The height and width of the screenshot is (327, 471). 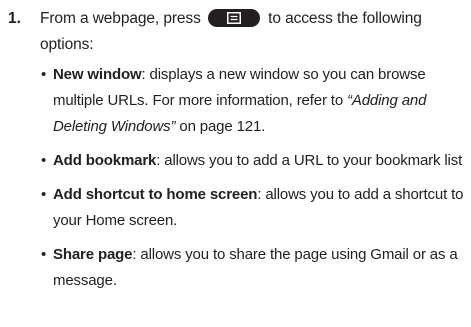 I want to click on option-term: Add shortcut to home screen, so click(x=155, y=194).